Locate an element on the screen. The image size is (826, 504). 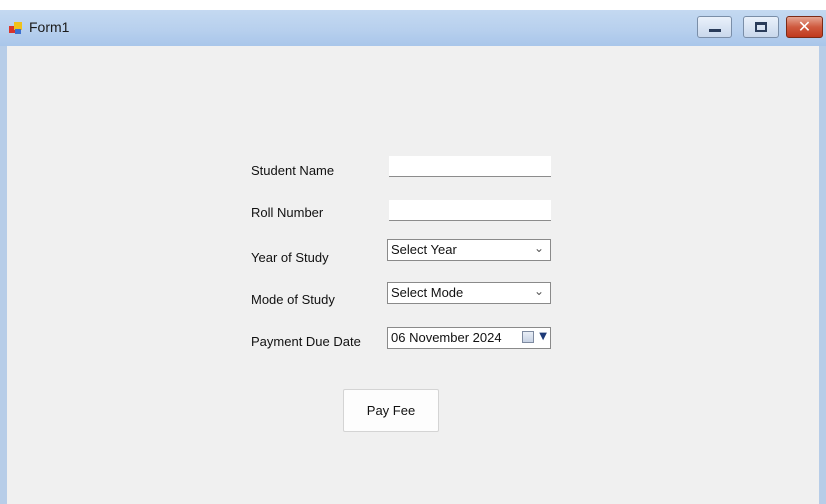
student-name-input is located at coordinates (470, 166).